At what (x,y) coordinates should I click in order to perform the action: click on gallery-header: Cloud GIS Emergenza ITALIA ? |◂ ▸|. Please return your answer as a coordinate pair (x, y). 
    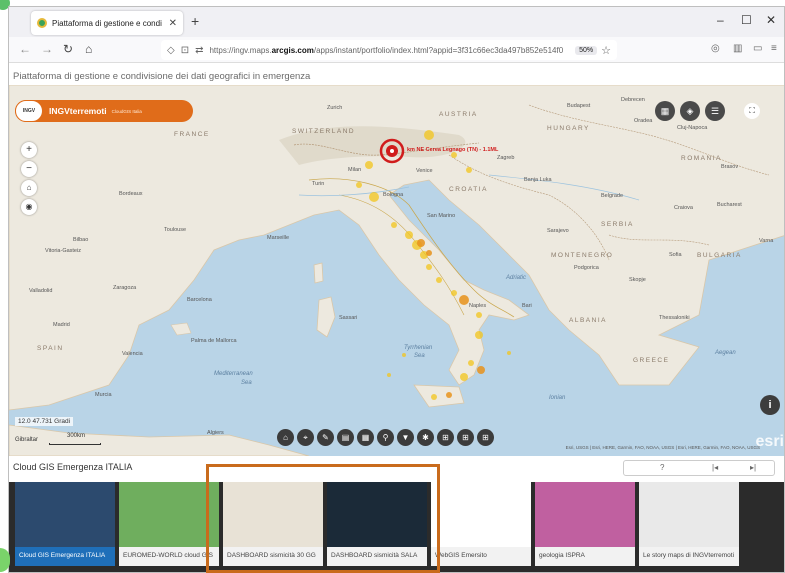
    Looking at the image, I should click on (396, 469).